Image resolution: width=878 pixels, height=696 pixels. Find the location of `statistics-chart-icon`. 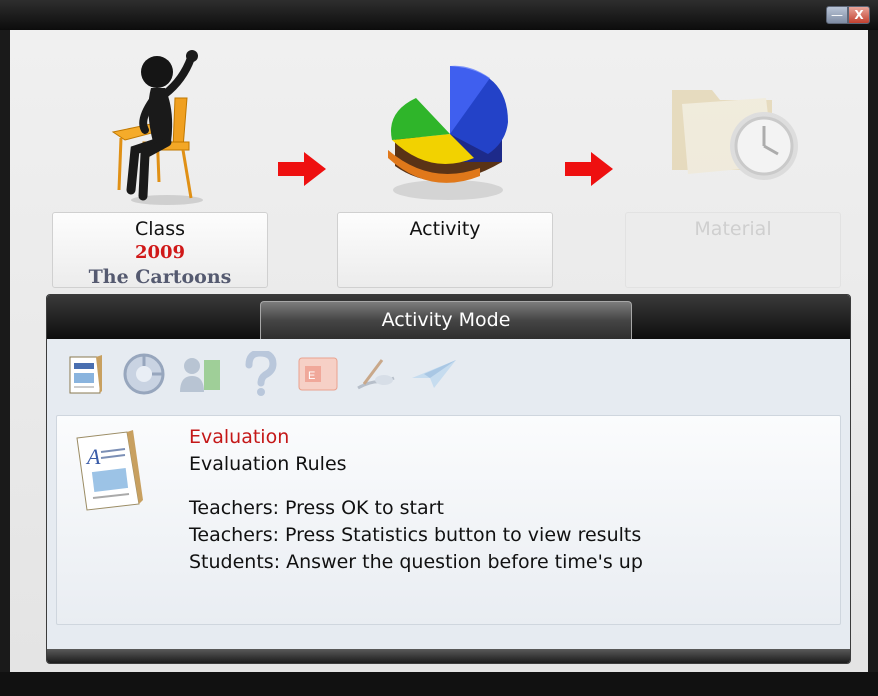

statistics-chart-icon is located at coordinates (144, 374).